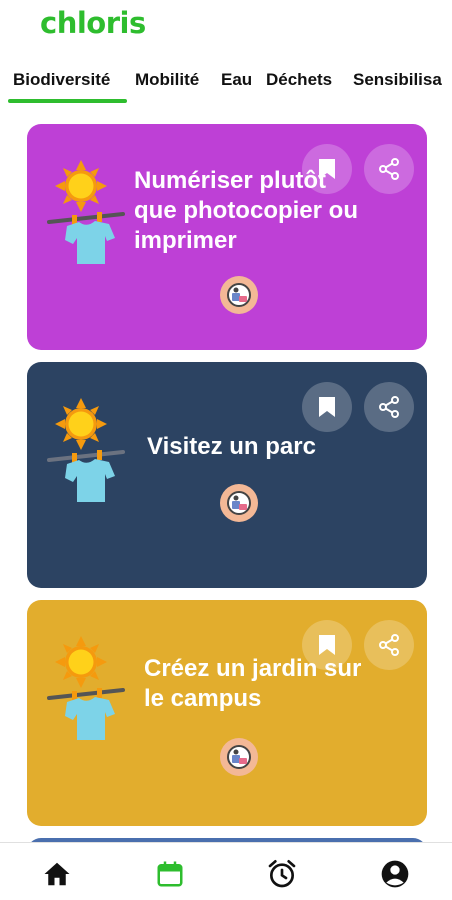 The height and width of the screenshot is (900, 452). Describe the element at coordinates (253, 683) in the screenshot. I see `card-title: Créez un jardin sur le campus` at that location.